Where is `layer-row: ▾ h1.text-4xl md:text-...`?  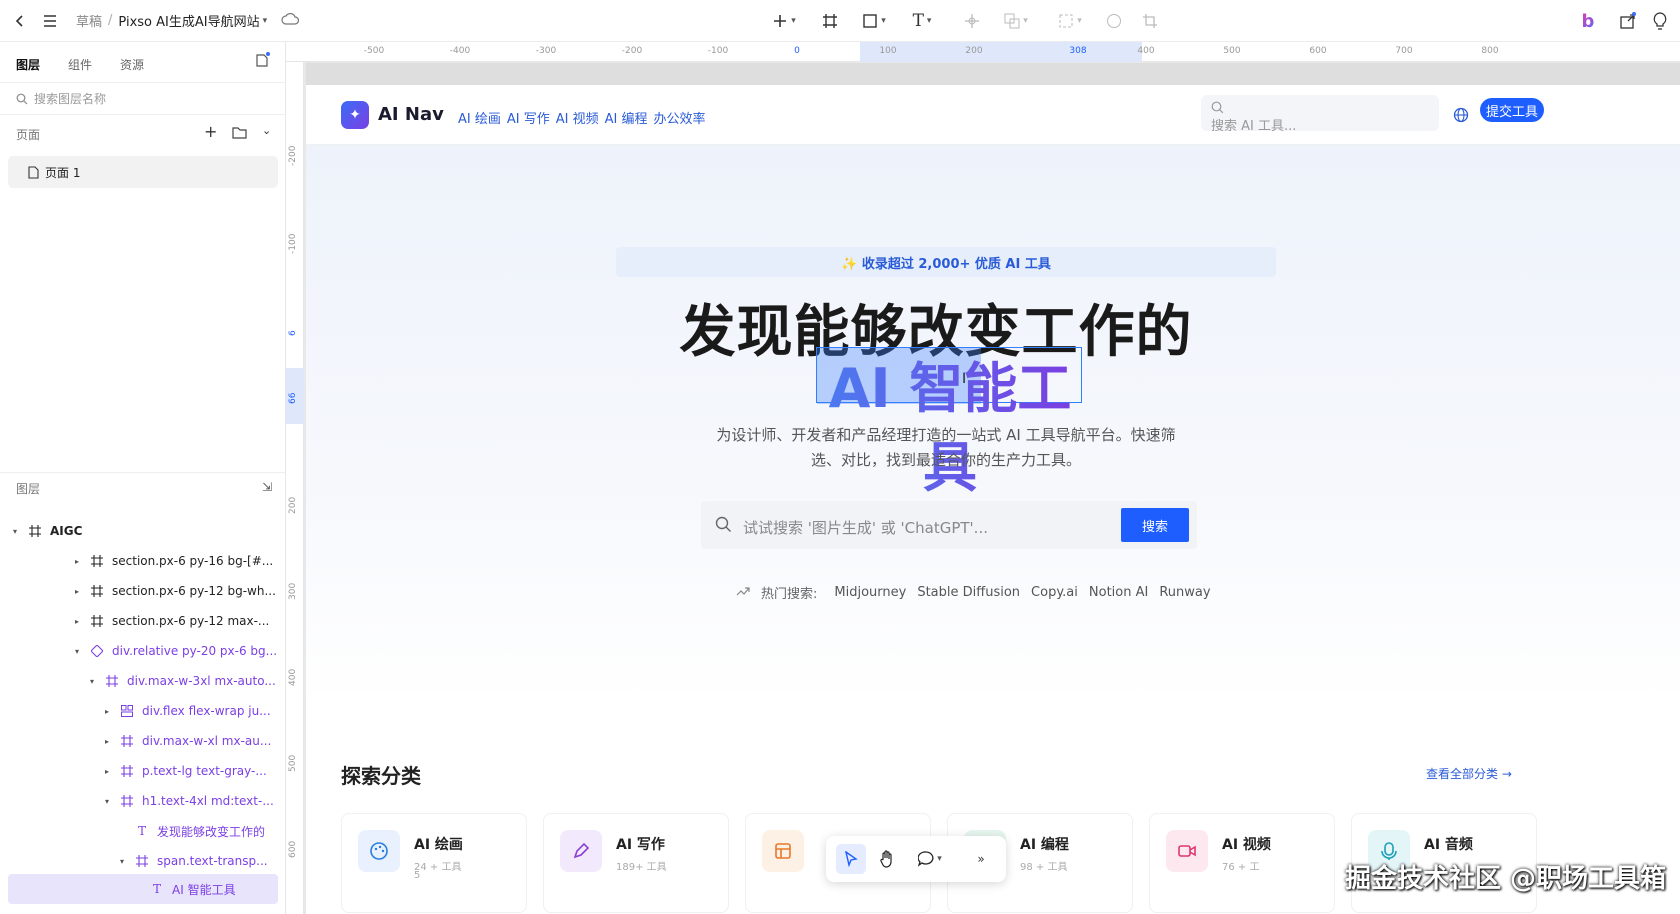 layer-row: ▾ h1.text-4xl md:text-... is located at coordinates (143, 801).